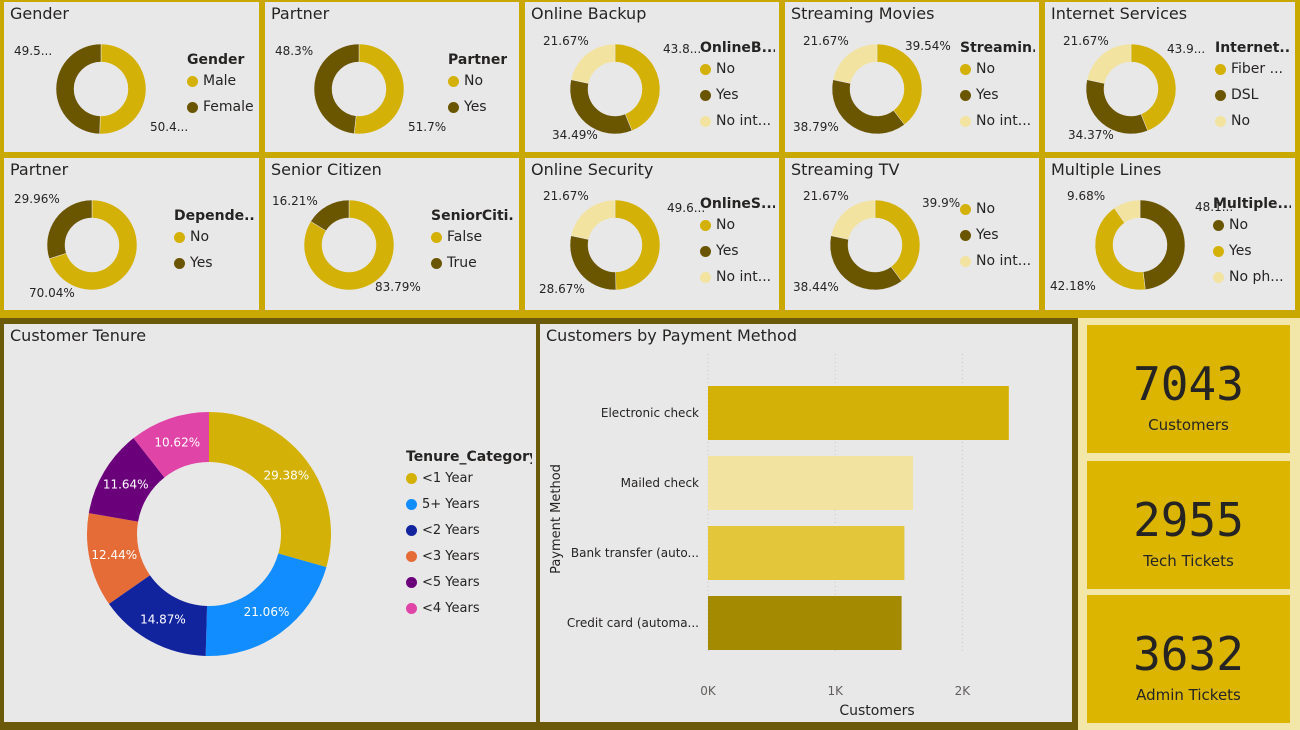  Describe the element at coordinates (1188, 659) in the screenshot. I see `admin-tickets-kpi-card: 3632 Admin Tickets` at that location.